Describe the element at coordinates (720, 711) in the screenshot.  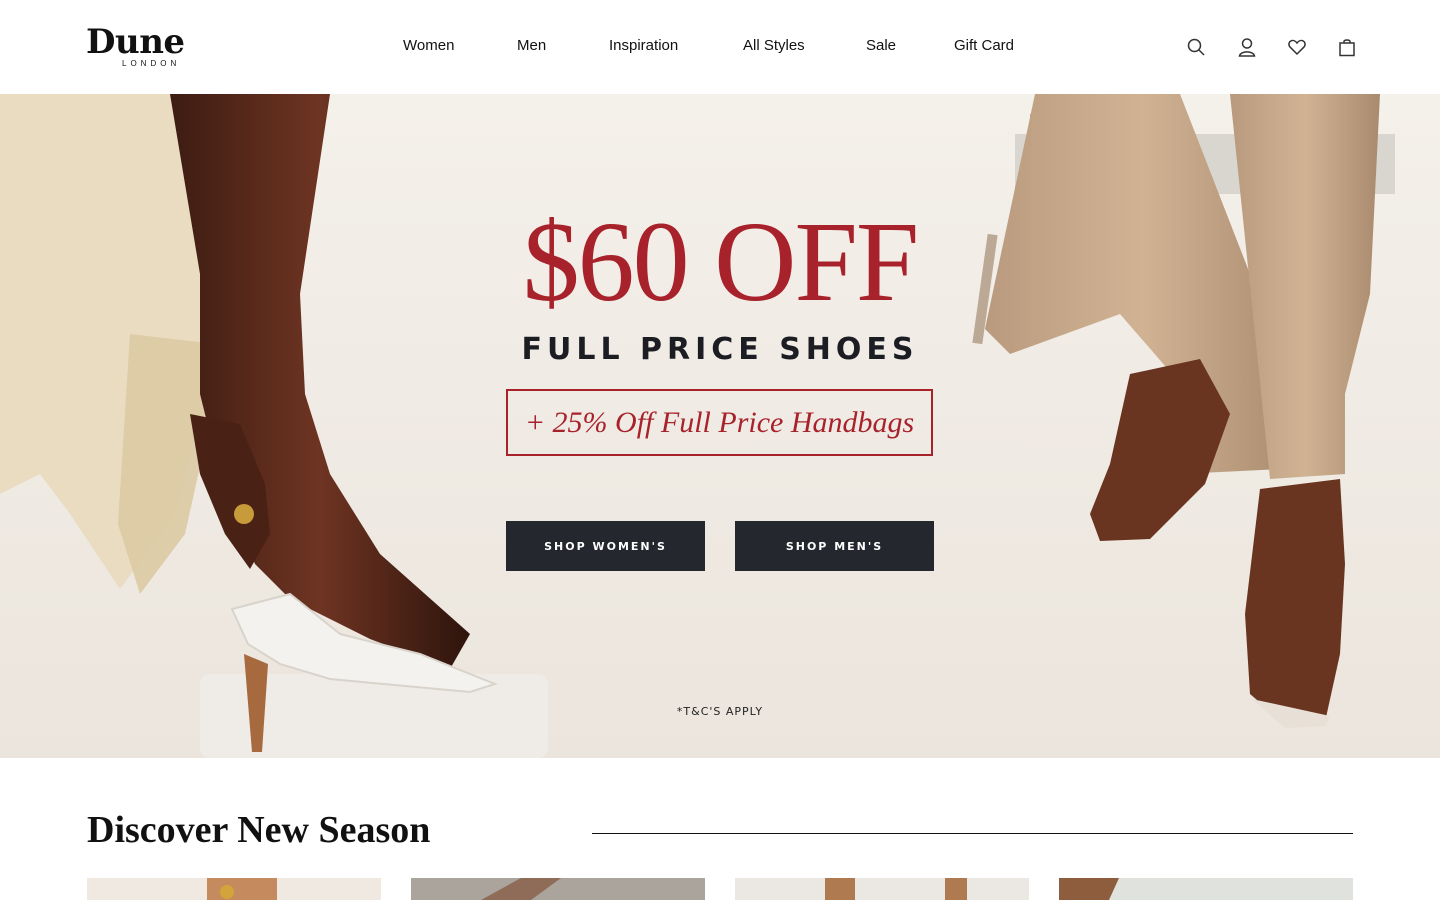
I see `terms-link: *T&C'S APPLY` at that location.